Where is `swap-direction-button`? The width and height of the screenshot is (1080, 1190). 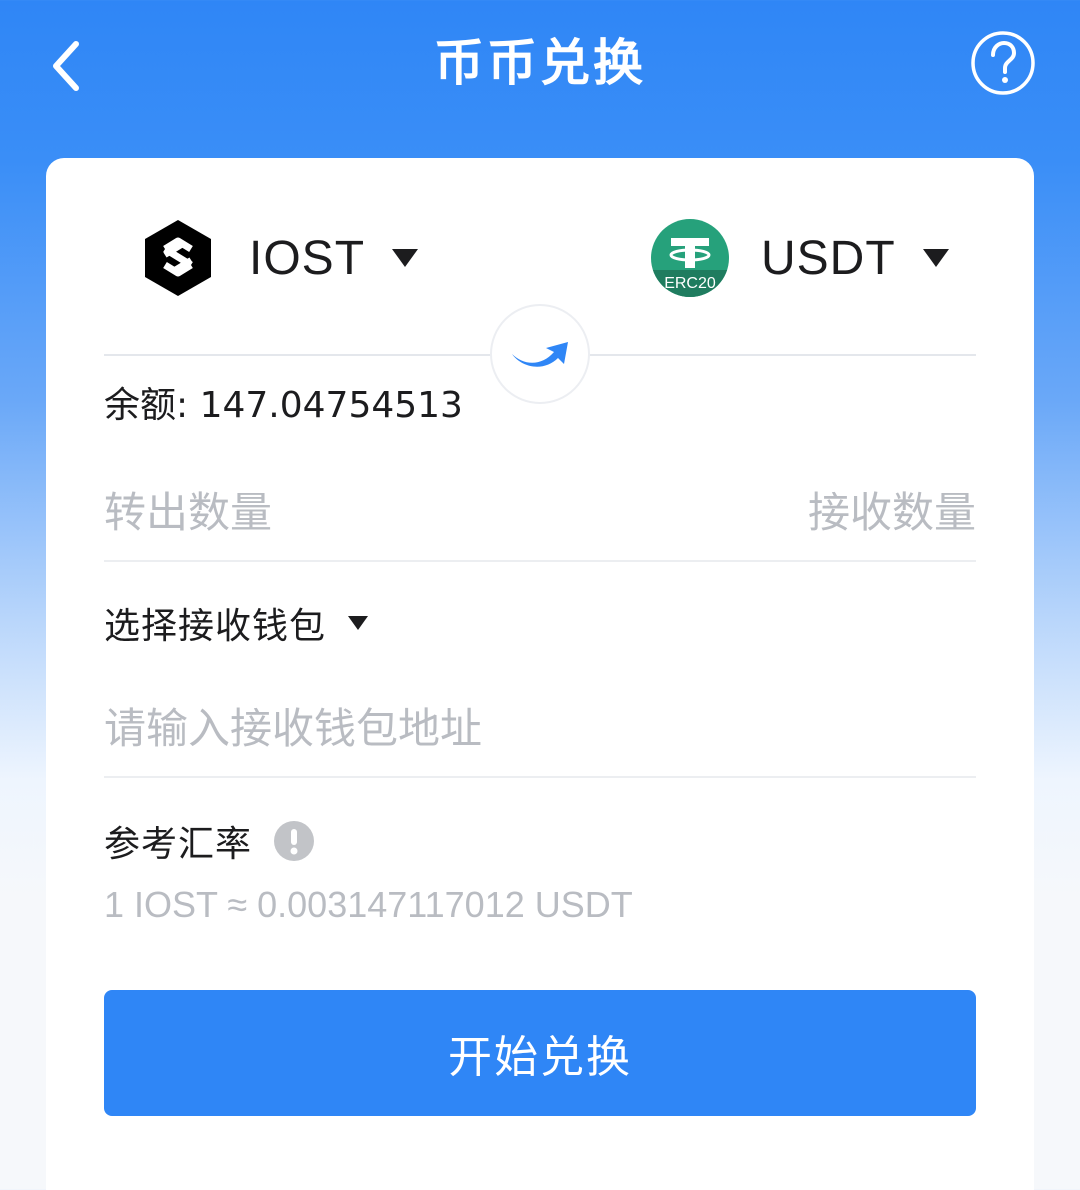 swap-direction-button is located at coordinates (540, 354).